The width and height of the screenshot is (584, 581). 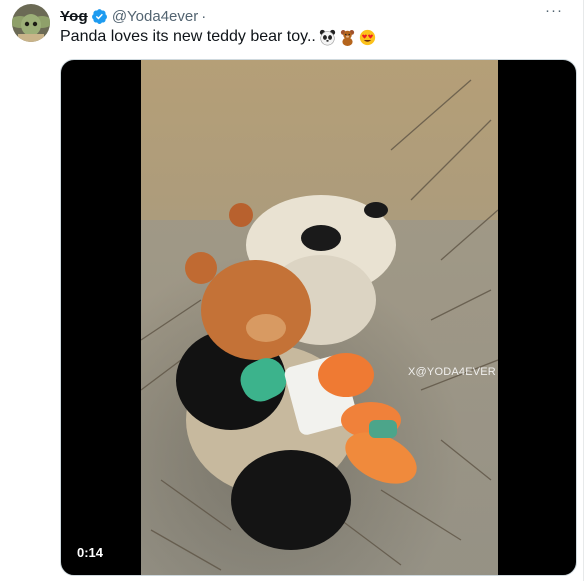 I want to click on panda-emoji-icon, so click(x=327, y=37).